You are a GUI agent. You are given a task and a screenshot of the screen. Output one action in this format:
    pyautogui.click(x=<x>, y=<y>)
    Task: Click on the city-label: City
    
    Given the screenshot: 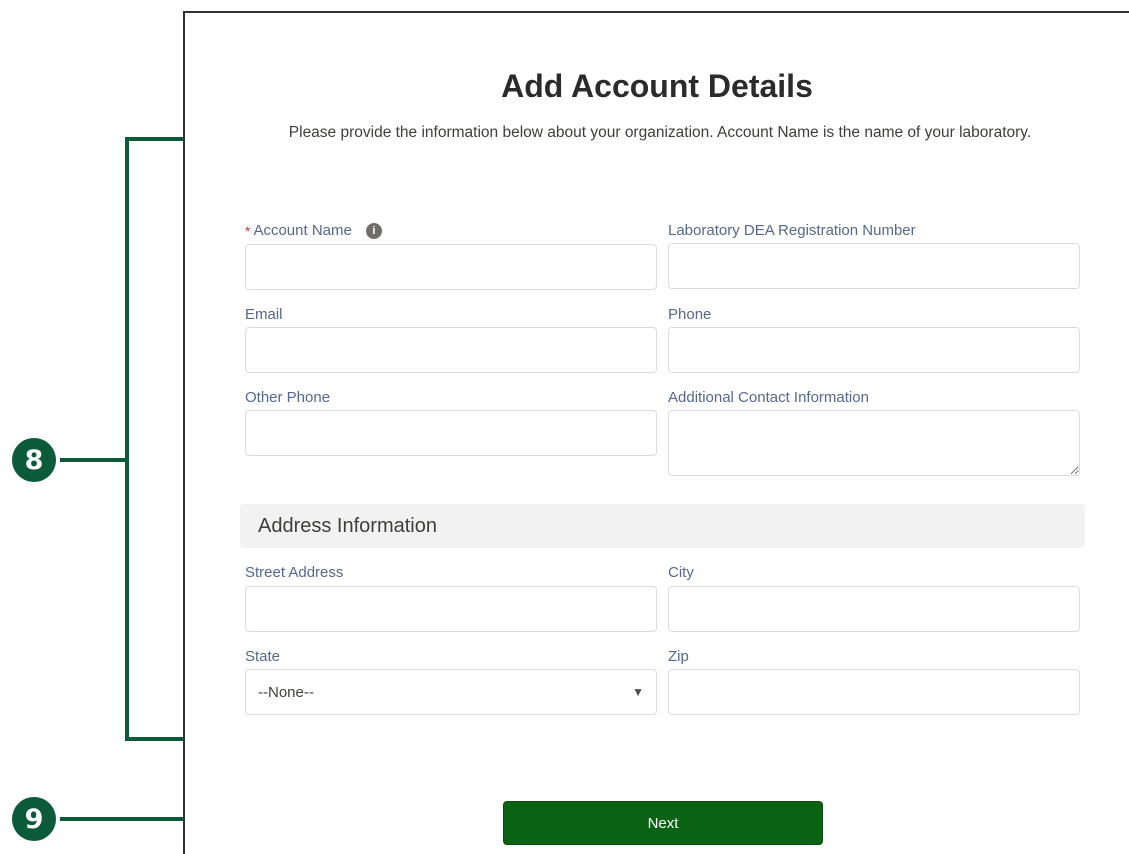 What is the action you would take?
    pyautogui.click(x=681, y=572)
    